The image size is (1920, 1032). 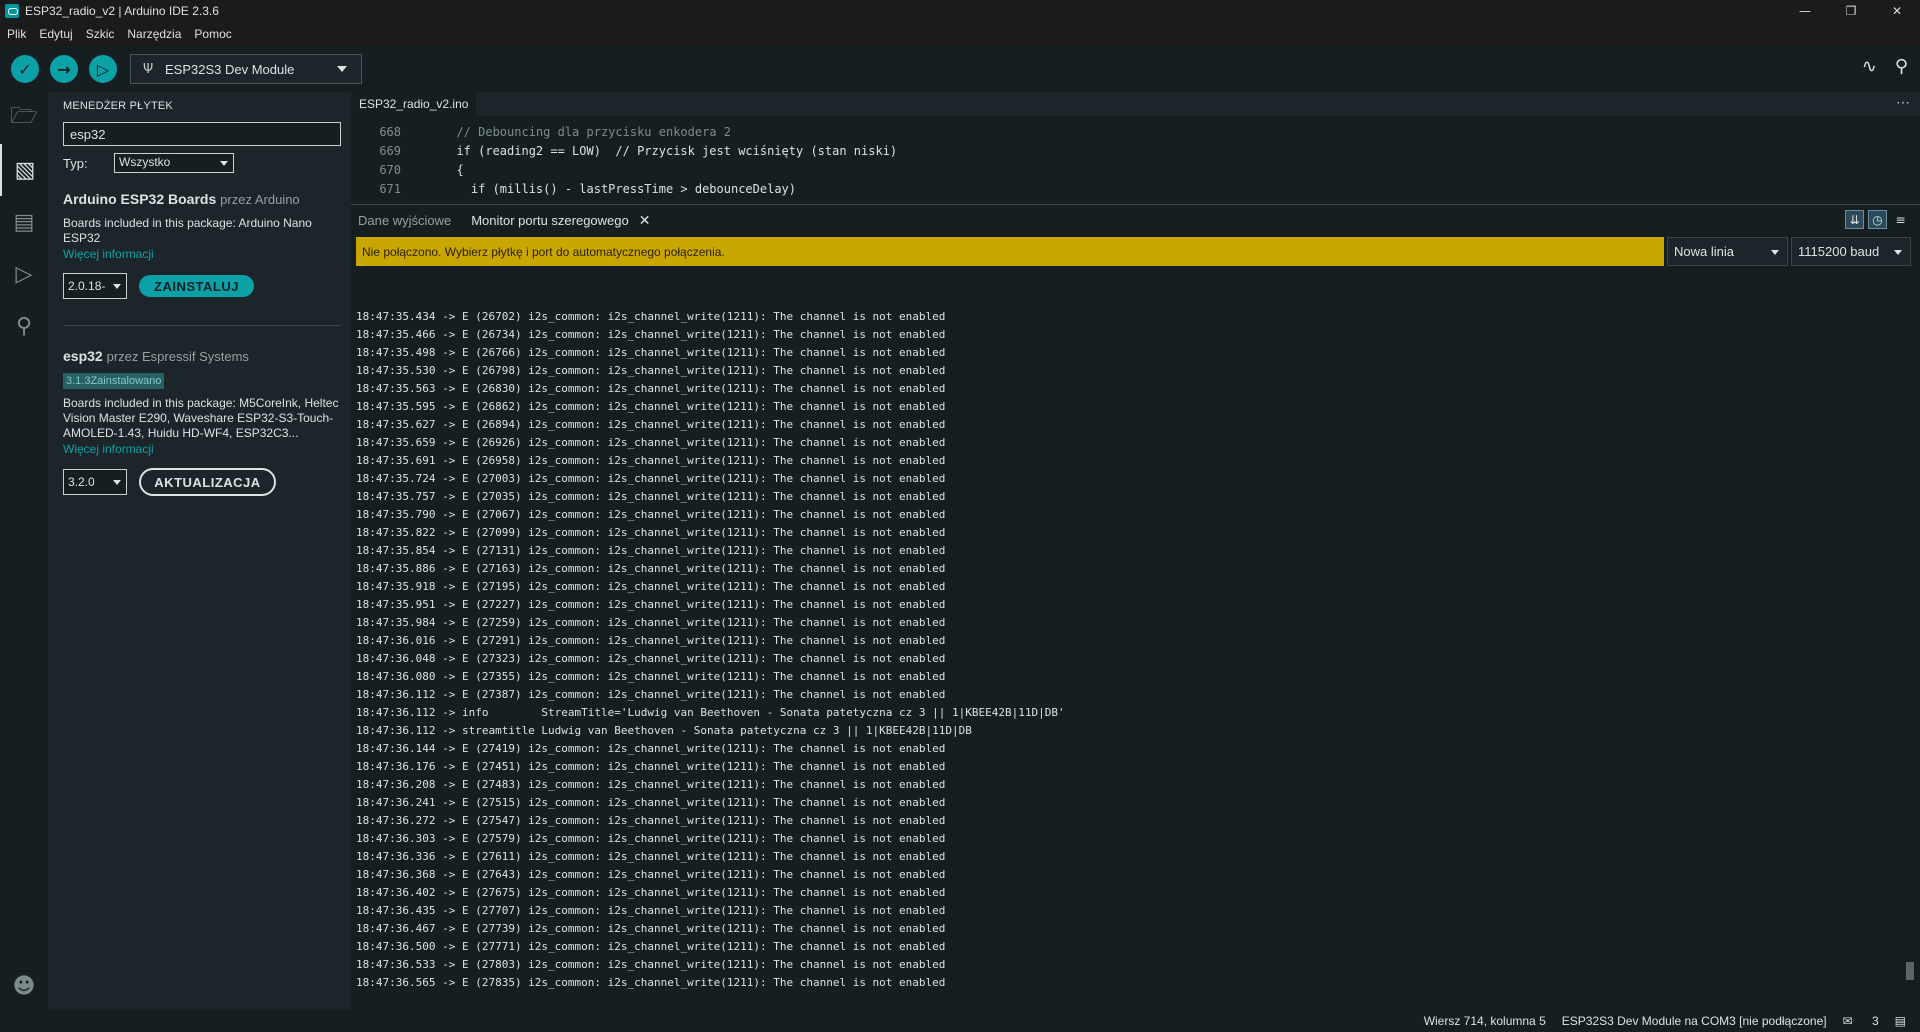 I want to click on line-number: 668, so click(x=390, y=132).